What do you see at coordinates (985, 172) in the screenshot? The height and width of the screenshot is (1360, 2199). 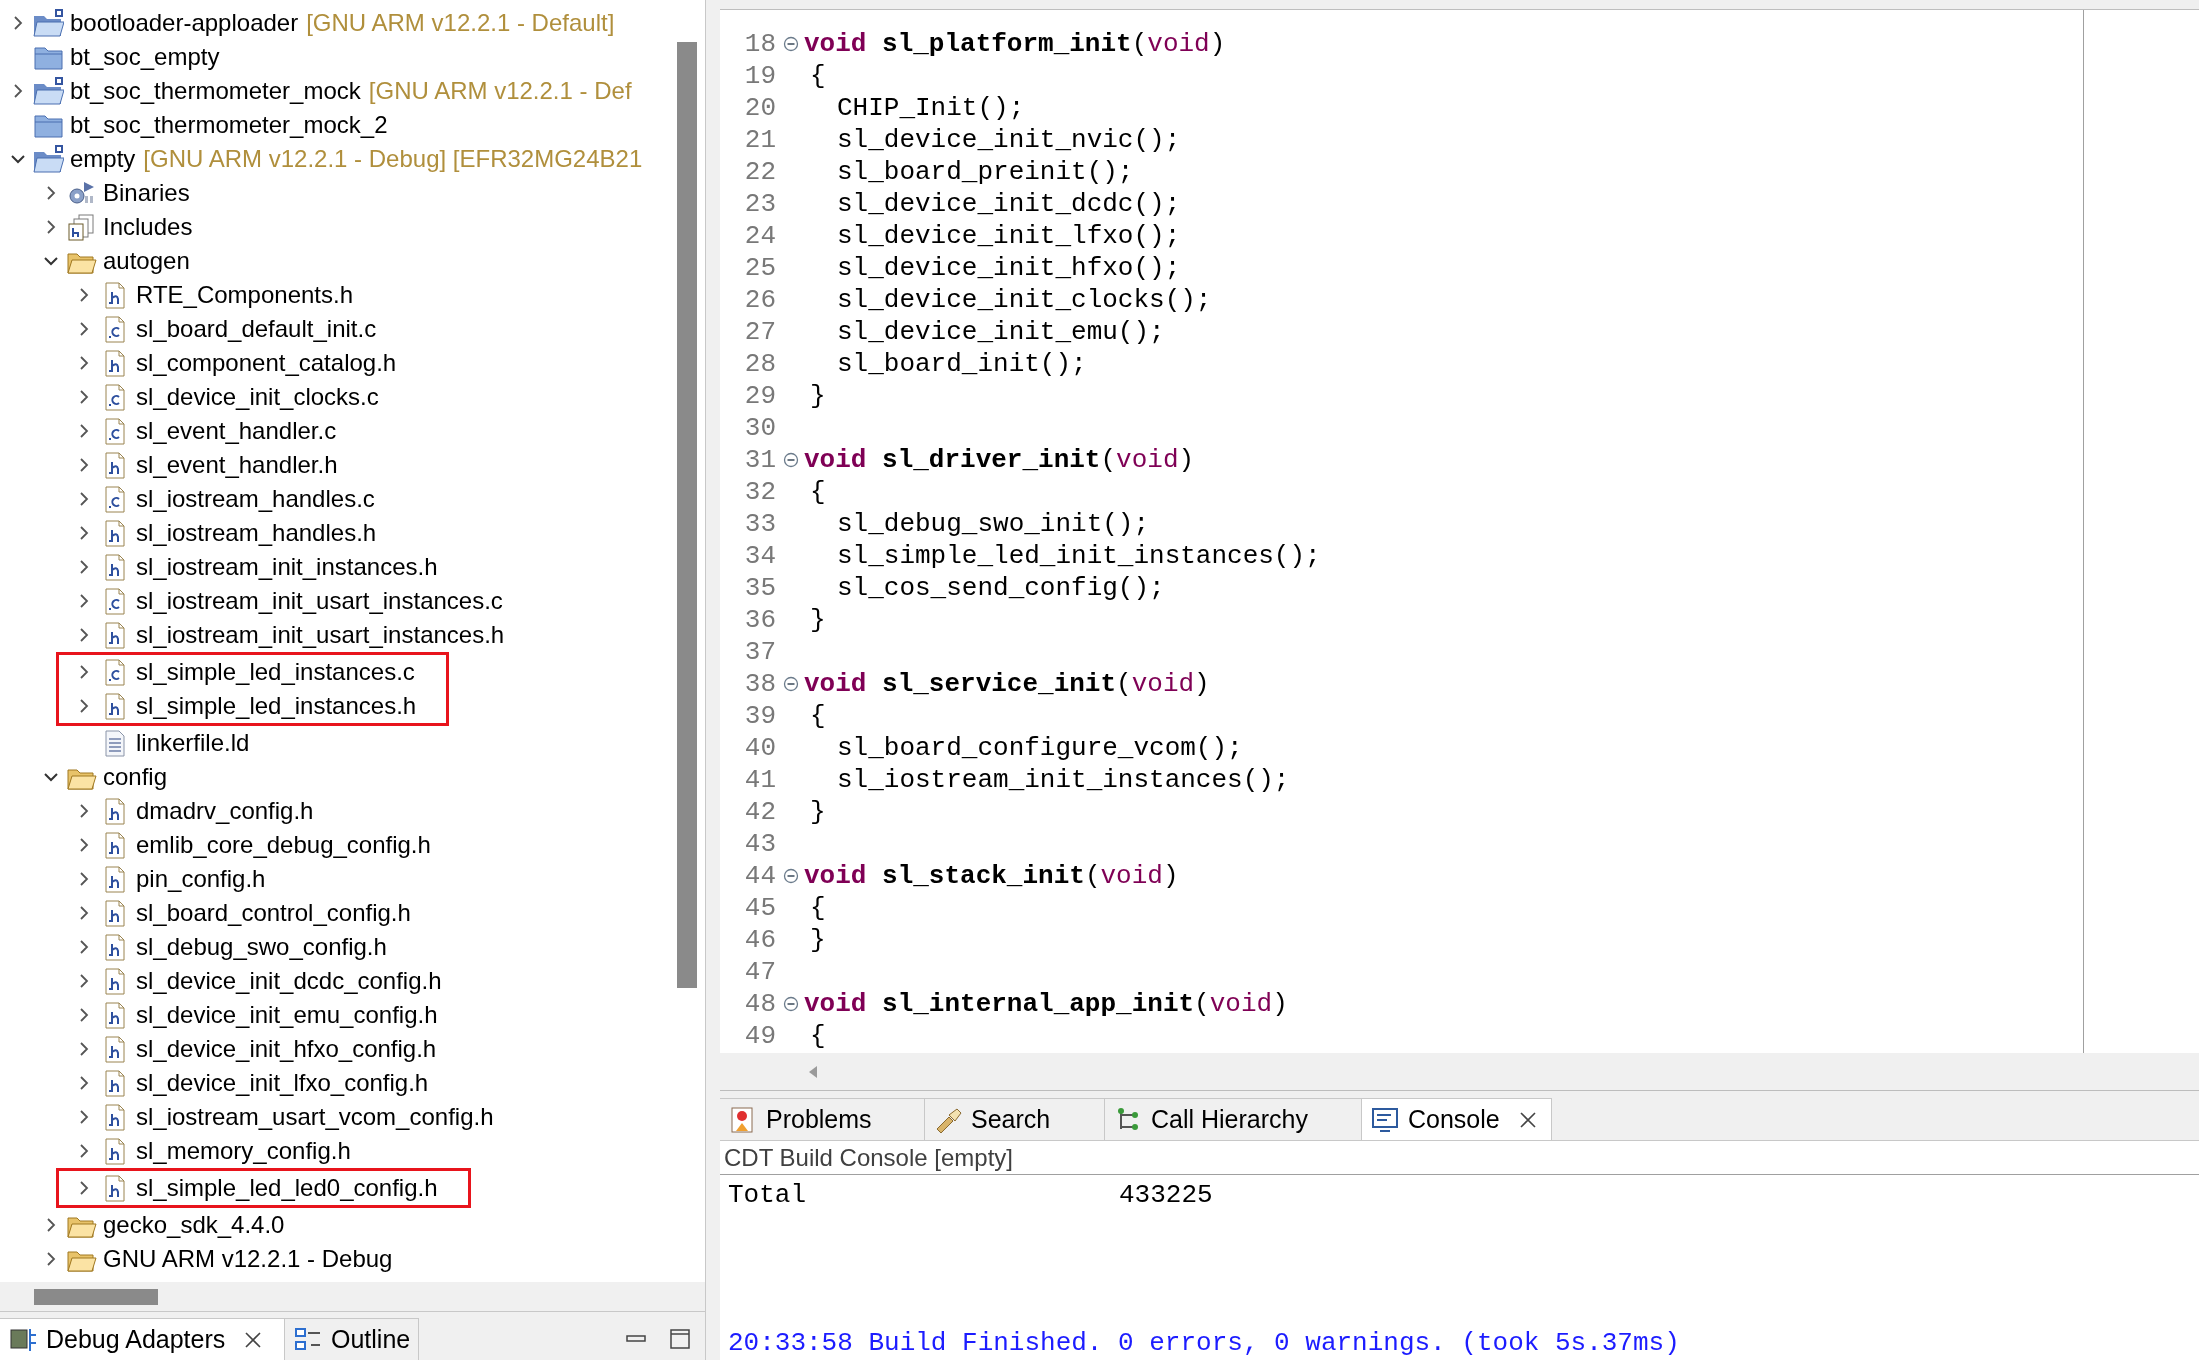 I see `code-line: sl_board_preinit();` at bounding box center [985, 172].